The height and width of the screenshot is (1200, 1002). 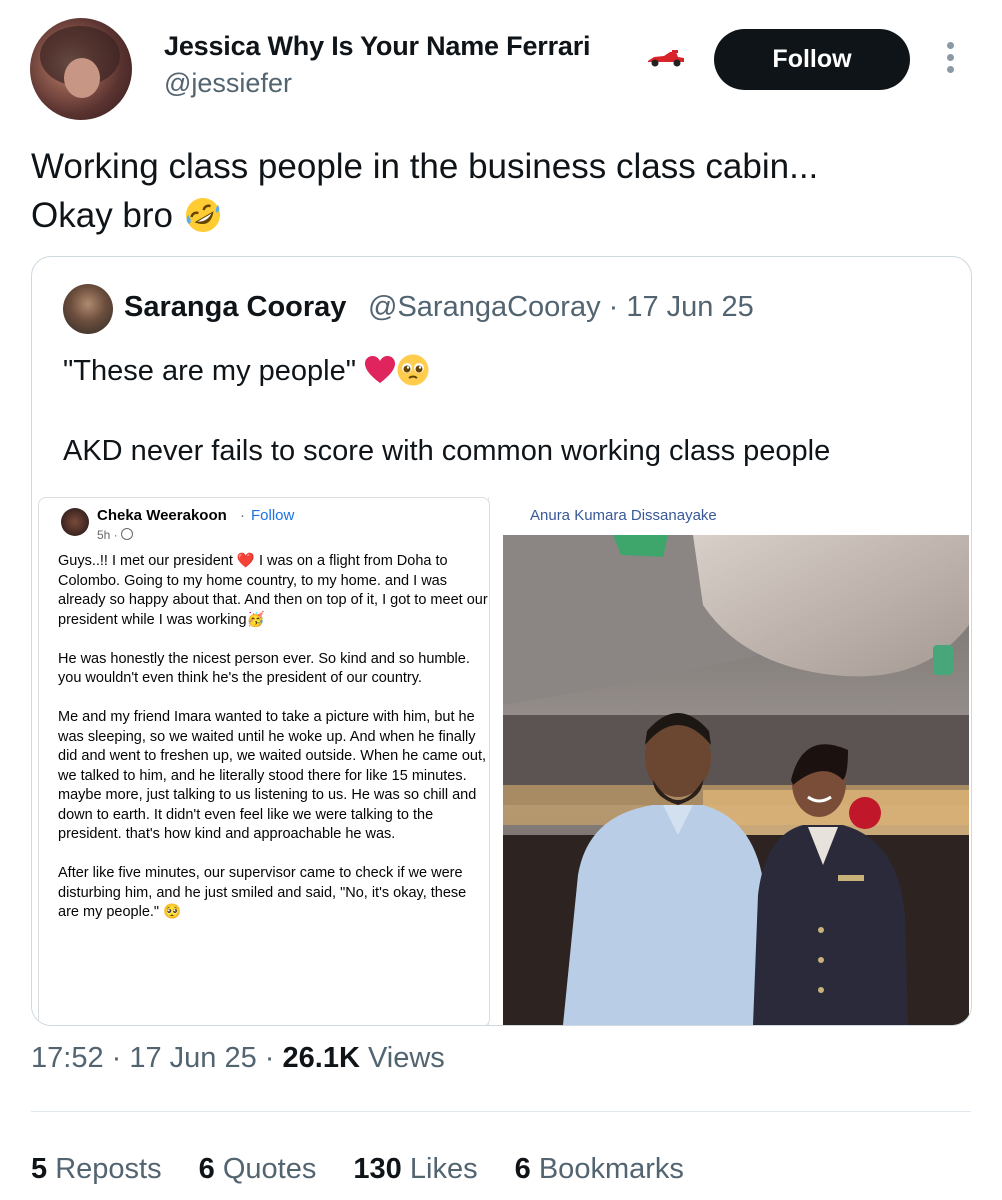 I want to click on tweet-meta: 17:52 · 17 Jun 25 · 26.1K Views, so click(x=238, y=1058).